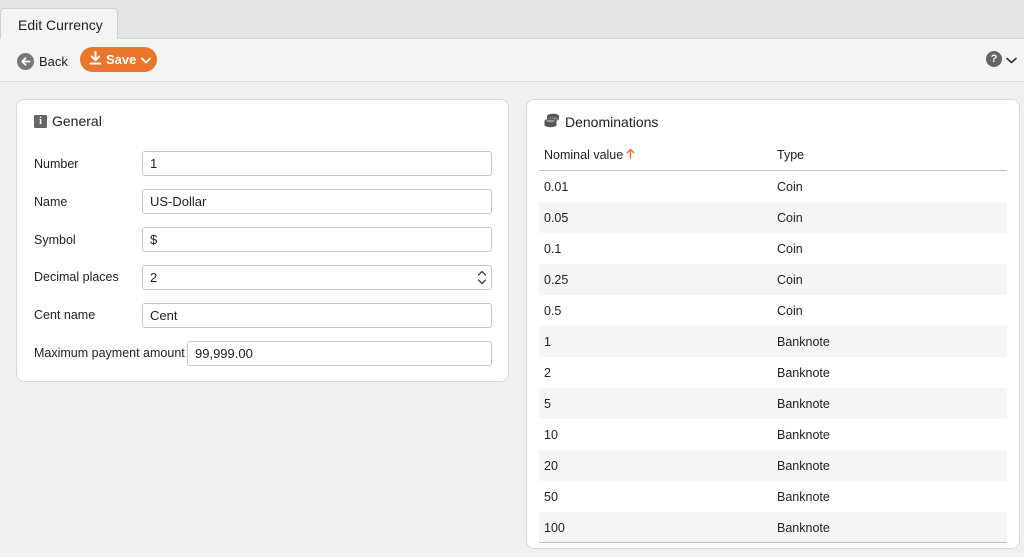  Describe the element at coordinates (773, 527) in the screenshot. I see `table-row: 100 Banknote` at that location.